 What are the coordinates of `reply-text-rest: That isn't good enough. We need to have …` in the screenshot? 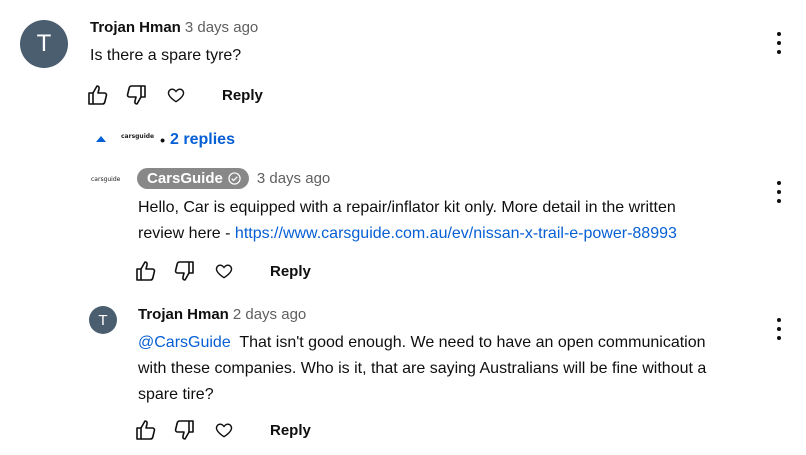 It's located at (468, 342).